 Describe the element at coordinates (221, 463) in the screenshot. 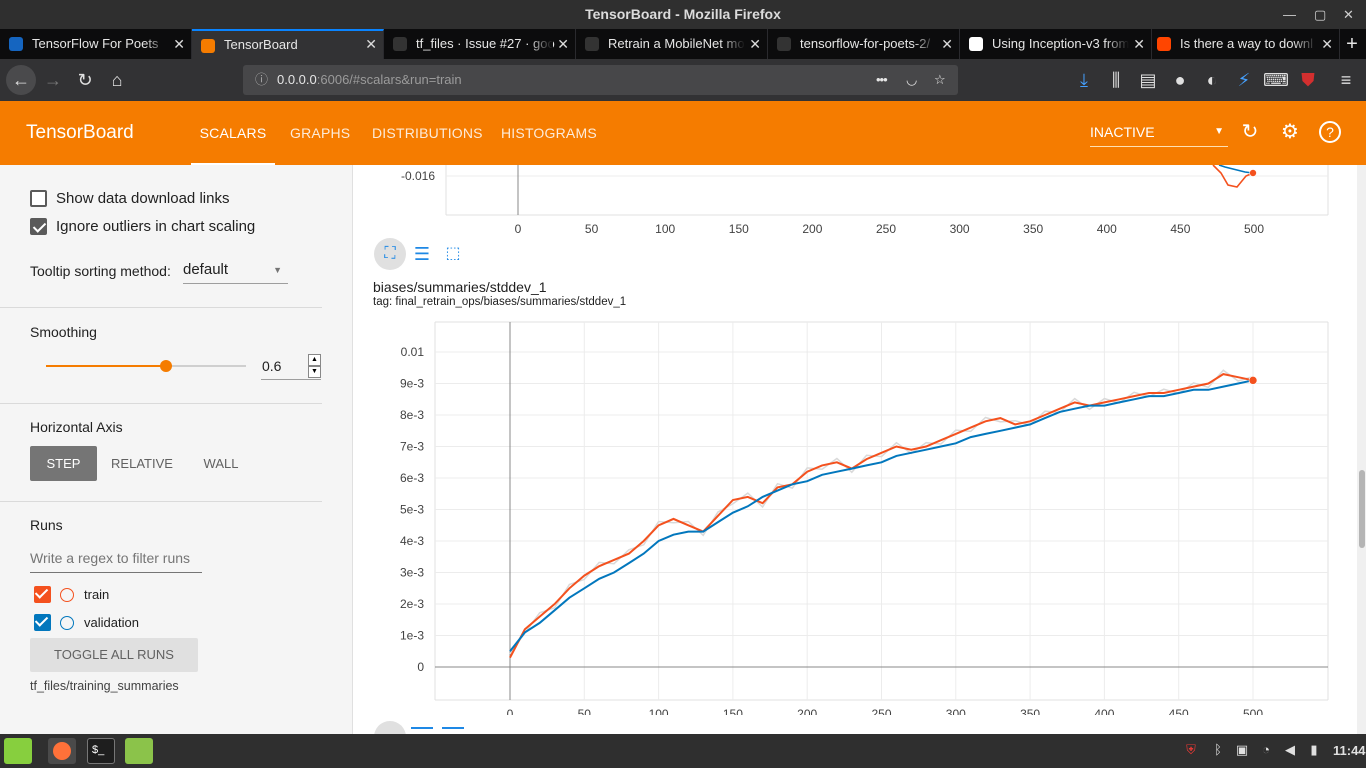

I see `axis-wall-button: WALL` at that location.